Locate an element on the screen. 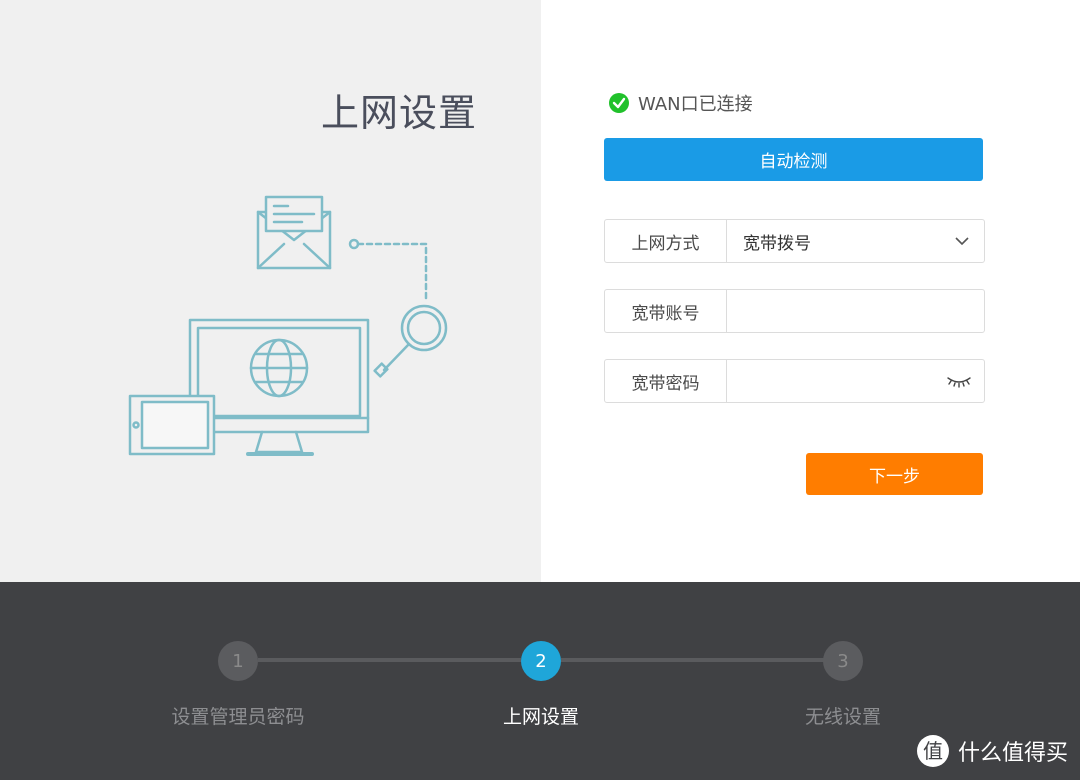 Image resolution: width=1080 pixels, height=780 pixels. connector-line is located at coordinates (388, 271).